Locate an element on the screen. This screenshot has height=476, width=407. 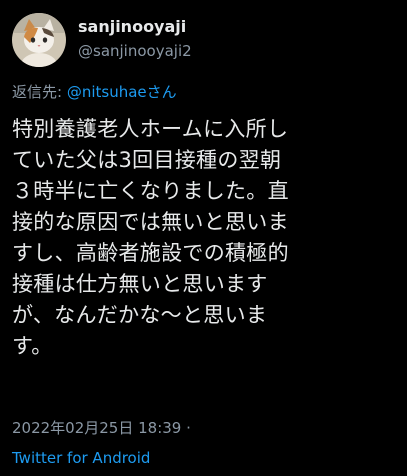
tweet-text-line: が、なんだかな〜と思いま is located at coordinates (140, 315).